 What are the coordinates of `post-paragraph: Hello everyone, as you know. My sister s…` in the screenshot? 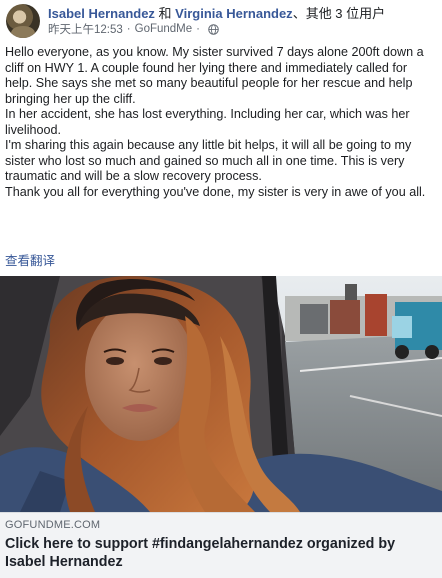 It's located at (214, 75).